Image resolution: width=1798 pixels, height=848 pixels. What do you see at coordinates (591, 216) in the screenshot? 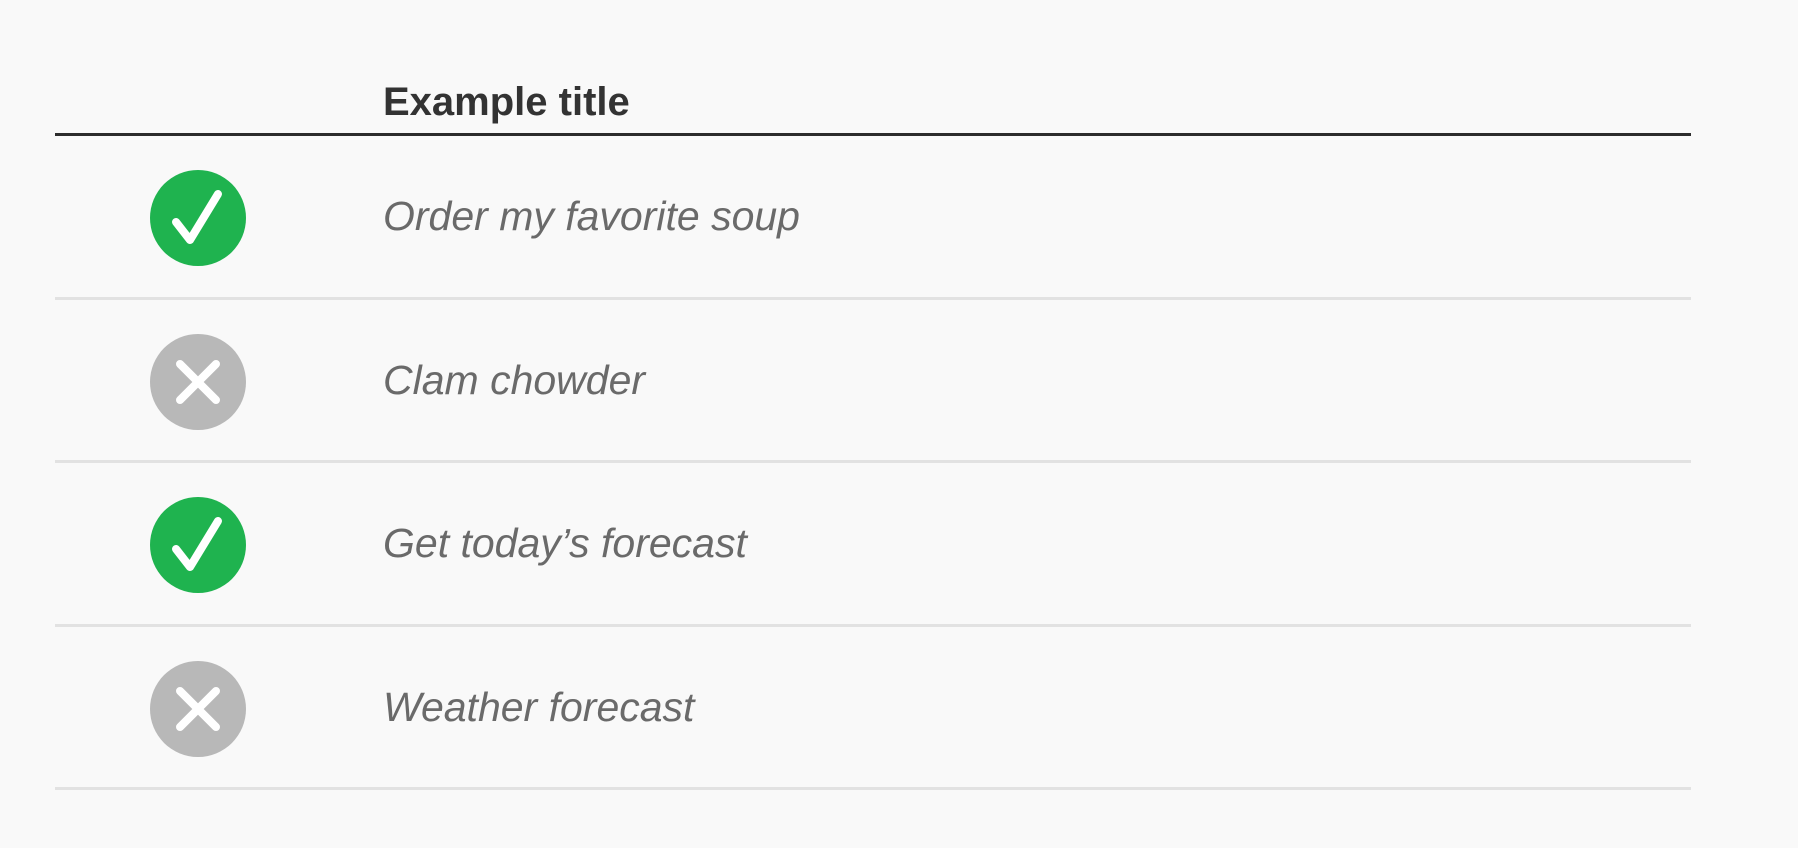
I see `row-label: Order my favorite soup` at bounding box center [591, 216].